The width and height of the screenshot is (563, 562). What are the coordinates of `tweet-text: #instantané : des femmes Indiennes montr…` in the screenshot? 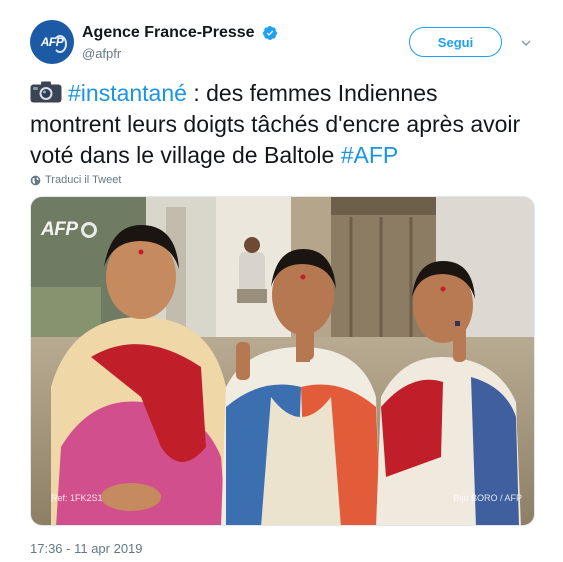 It's located at (280, 124).